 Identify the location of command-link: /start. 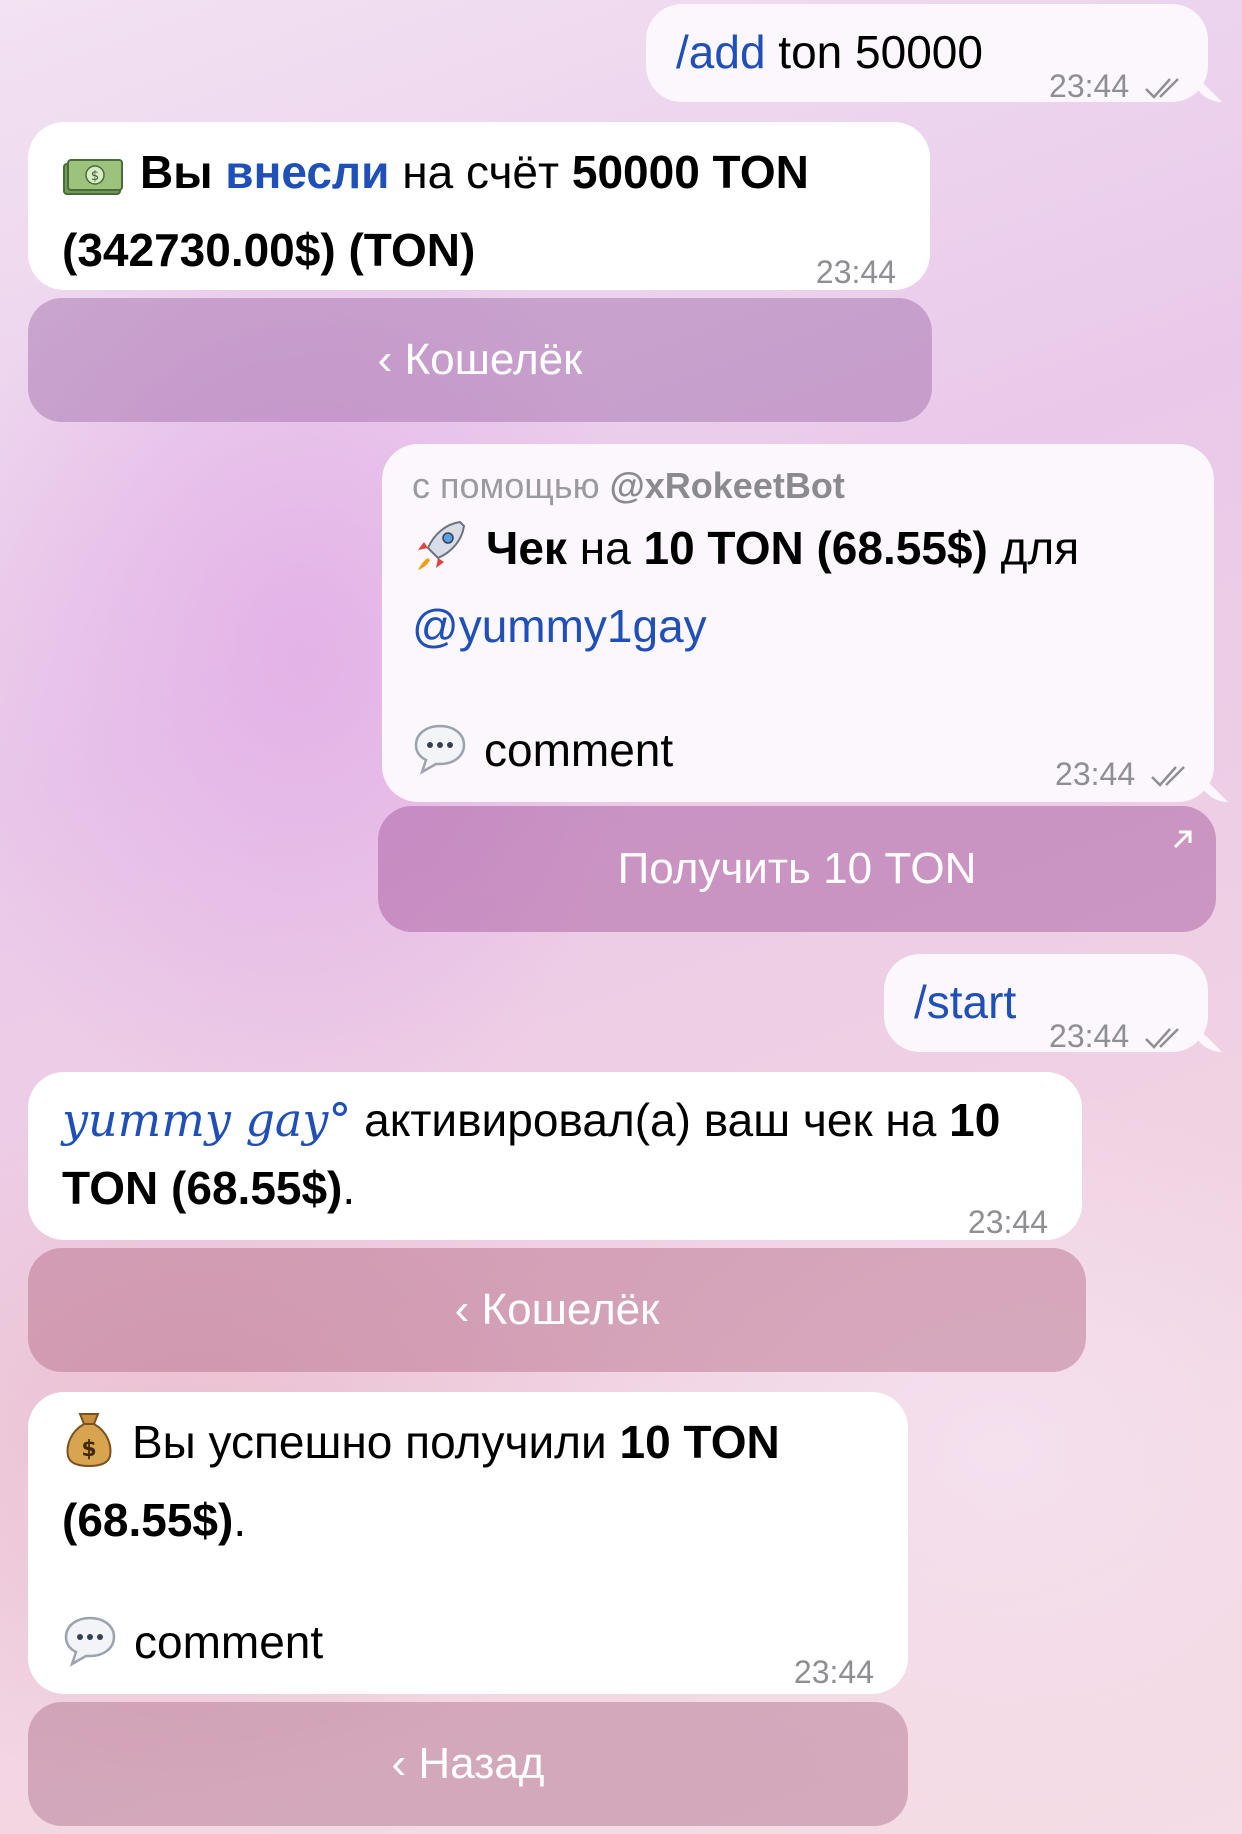
(965, 1002).